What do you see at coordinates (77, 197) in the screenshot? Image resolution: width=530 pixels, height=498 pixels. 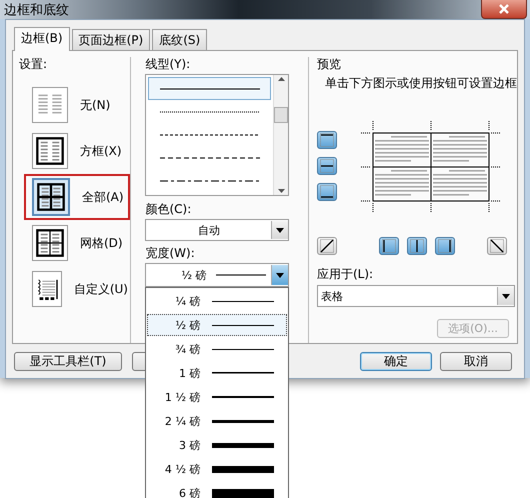 I see `setting-option: 全部(A)` at bounding box center [77, 197].